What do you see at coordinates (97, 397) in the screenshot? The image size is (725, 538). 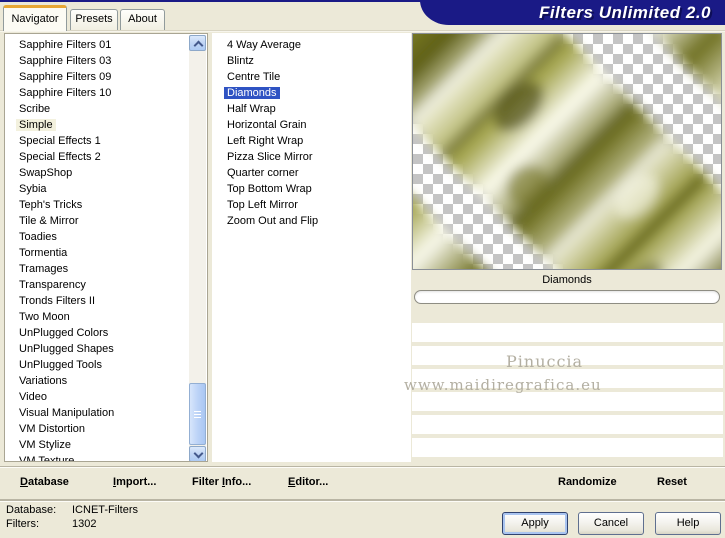 I see `category-item: Video` at bounding box center [97, 397].